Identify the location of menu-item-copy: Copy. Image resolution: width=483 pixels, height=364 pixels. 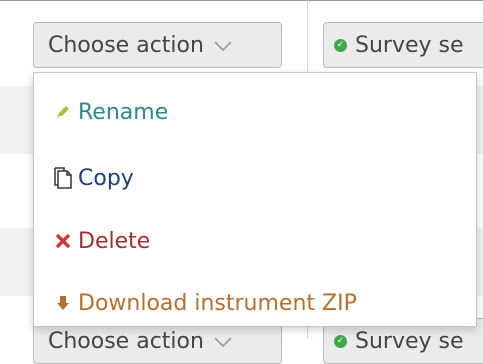
(255, 178).